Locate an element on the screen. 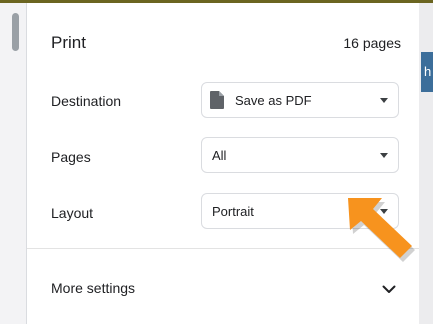 The width and height of the screenshot is (433, 324). scrollbar-thumb is located at coordinates (15, 32).